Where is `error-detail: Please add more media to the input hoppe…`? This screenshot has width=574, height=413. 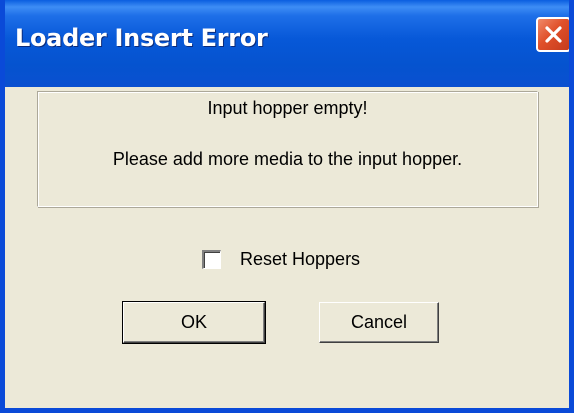
error-detail: Please add more media to the input hoppe… is located at coordinates (287, 159).